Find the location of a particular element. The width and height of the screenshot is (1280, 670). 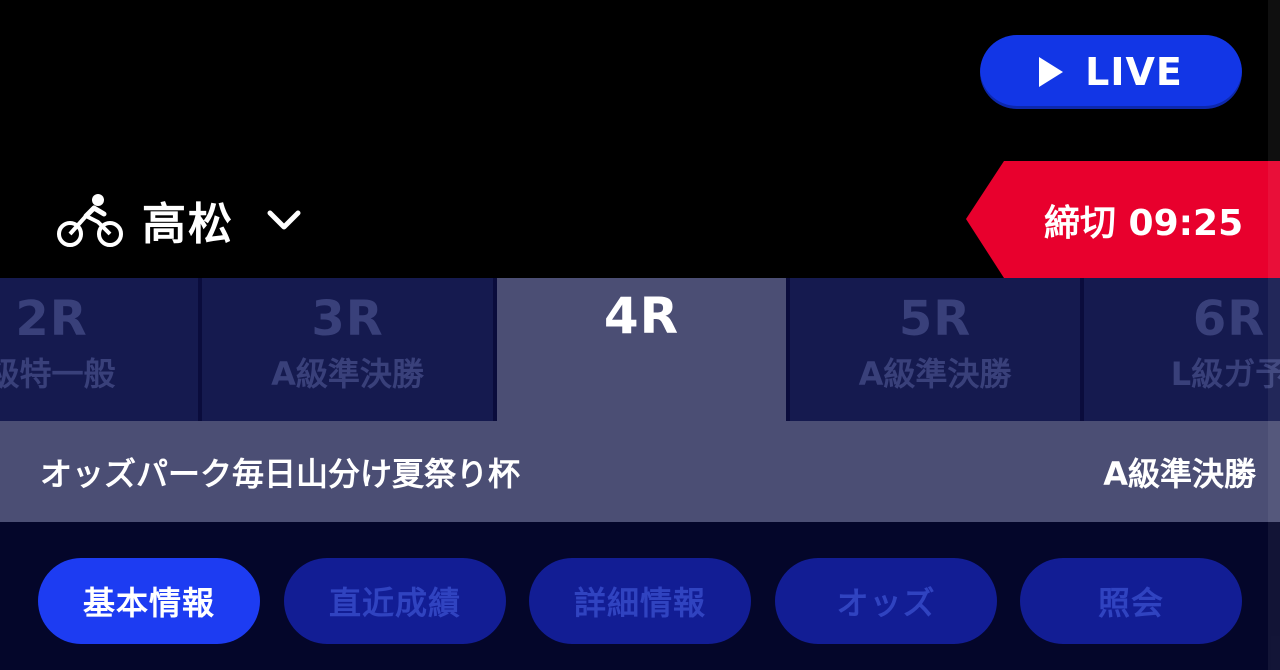

tab-label: 照会 is located at coordinates (1130, 603).